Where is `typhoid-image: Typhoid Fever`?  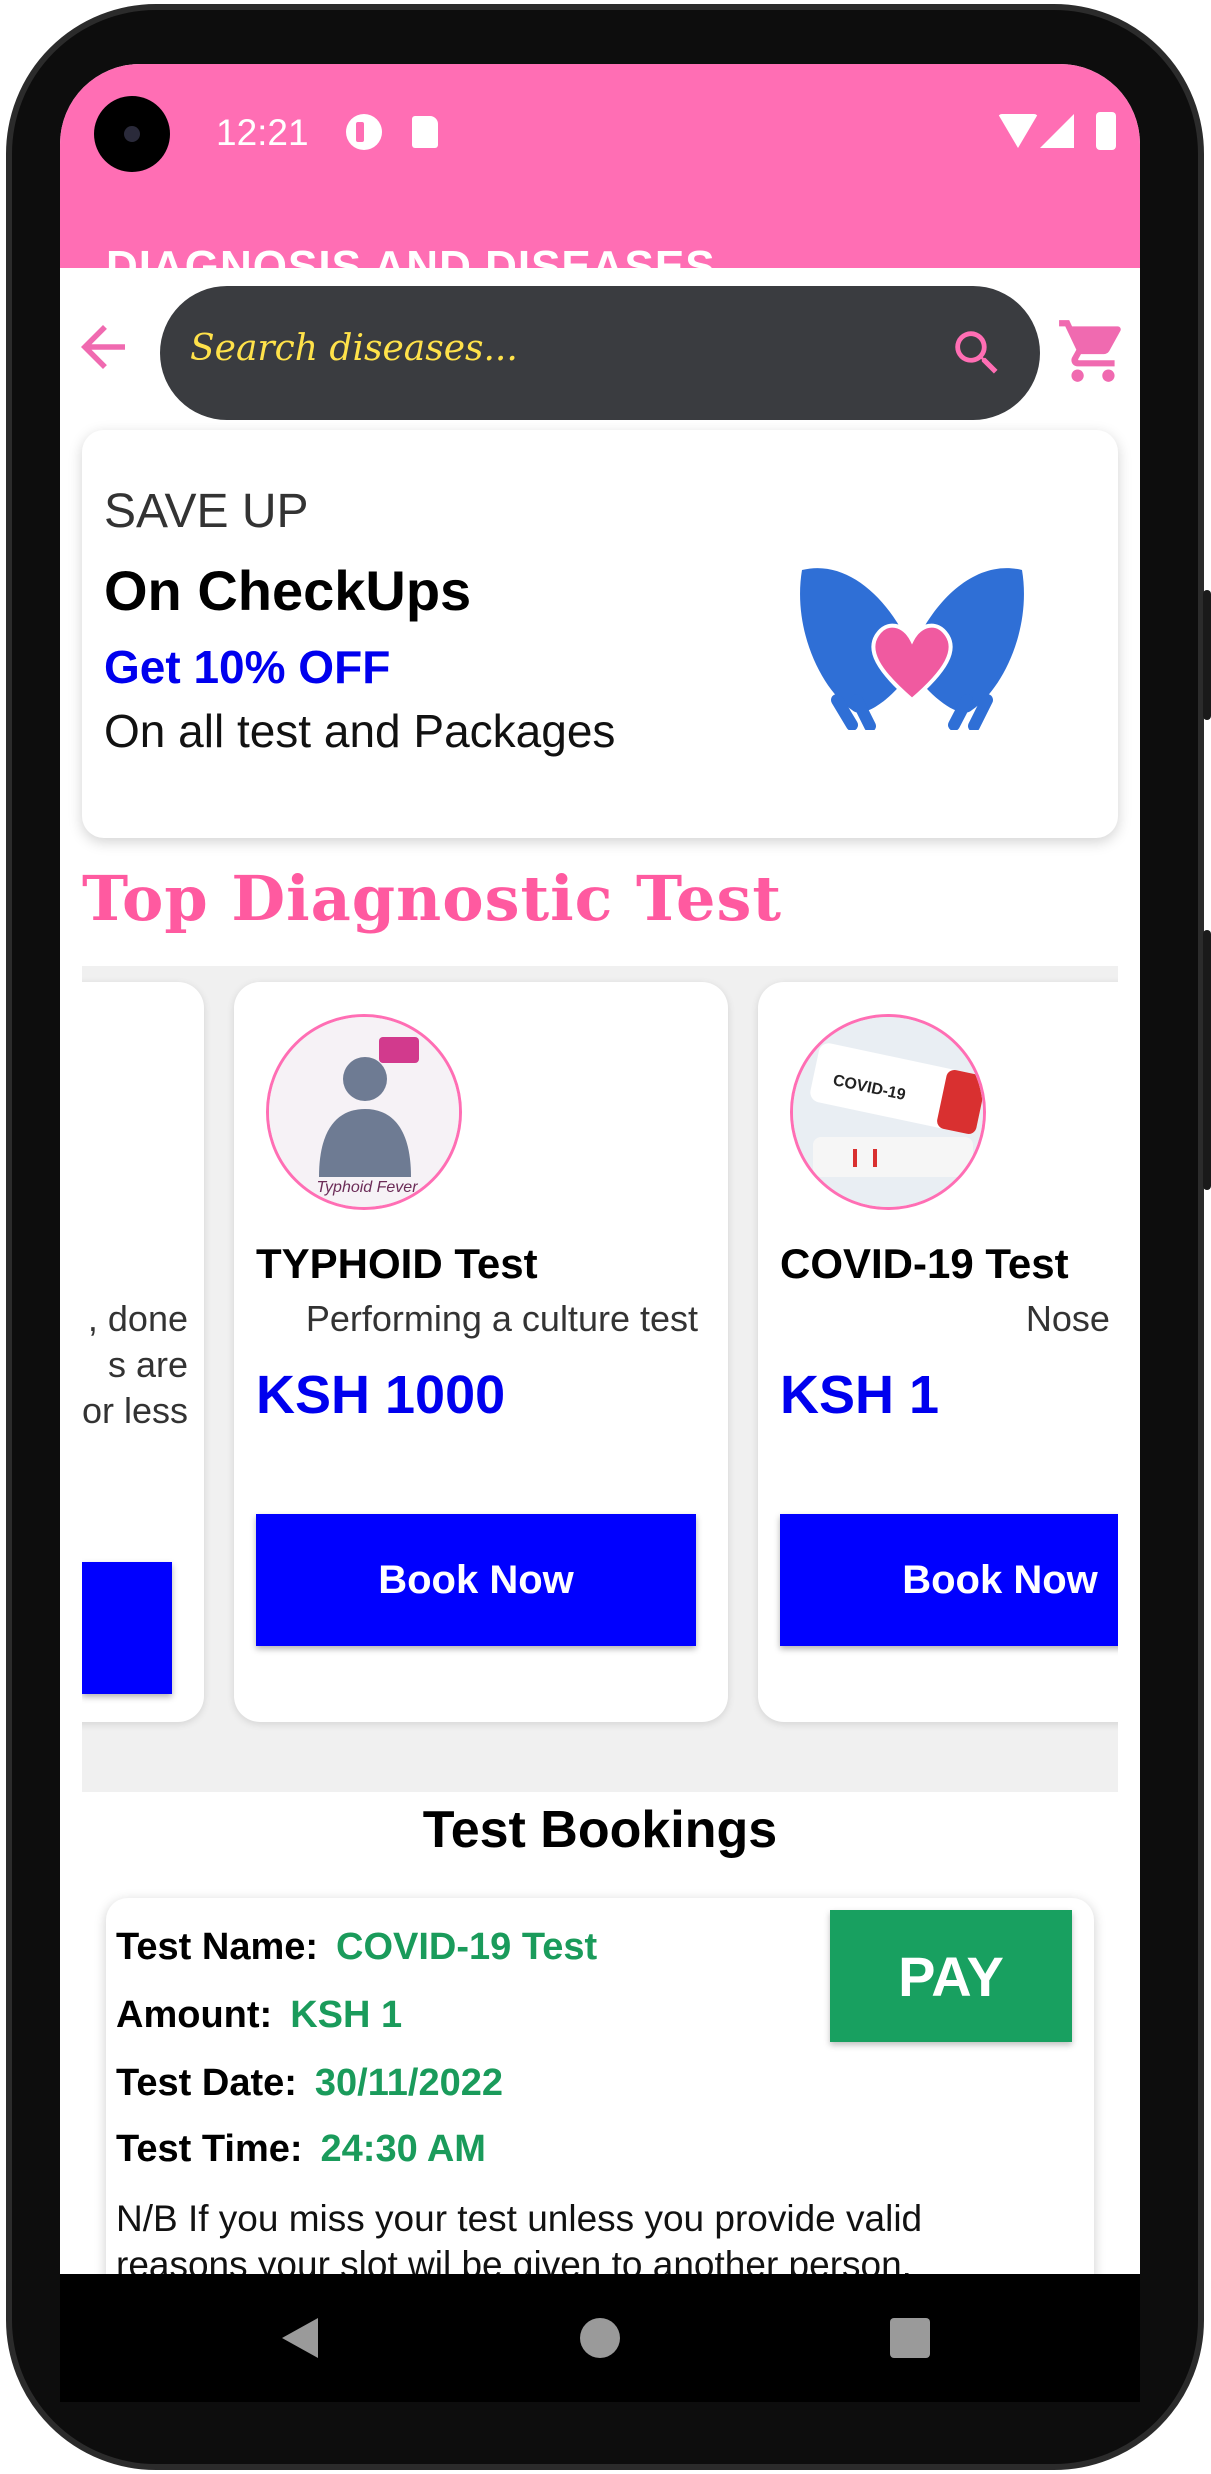 typhoid-image: Typhoid Fever is located at coordinates (364, 1112).